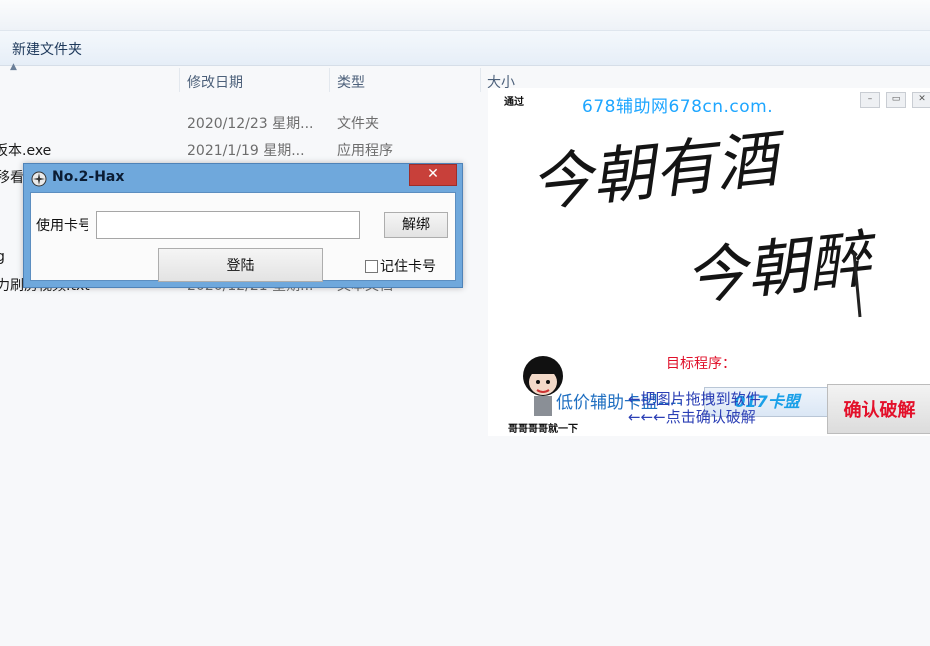 The width and height of the screenshot is (930, 646). Describe the element at coordinates (228, 225) in the screenshot. I see `card-number-input` at that location.